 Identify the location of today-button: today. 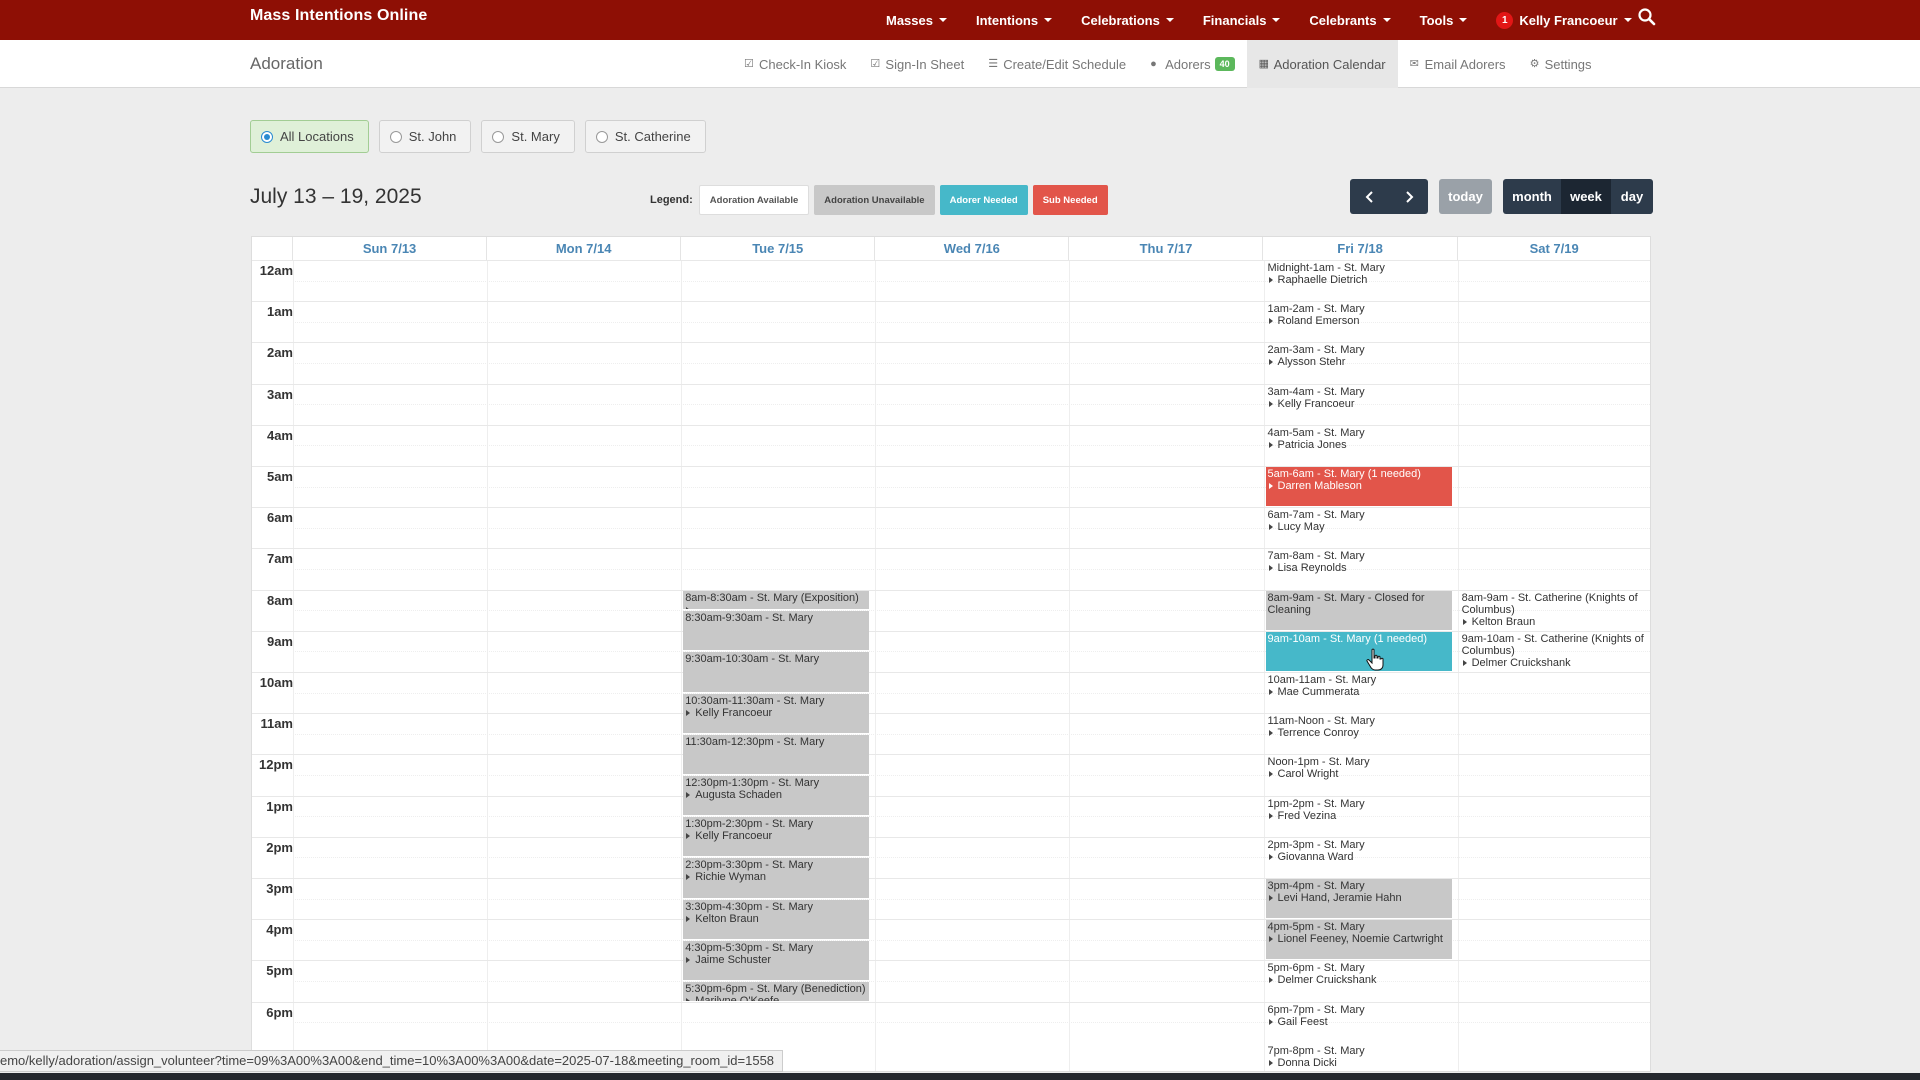
(1465, 196).